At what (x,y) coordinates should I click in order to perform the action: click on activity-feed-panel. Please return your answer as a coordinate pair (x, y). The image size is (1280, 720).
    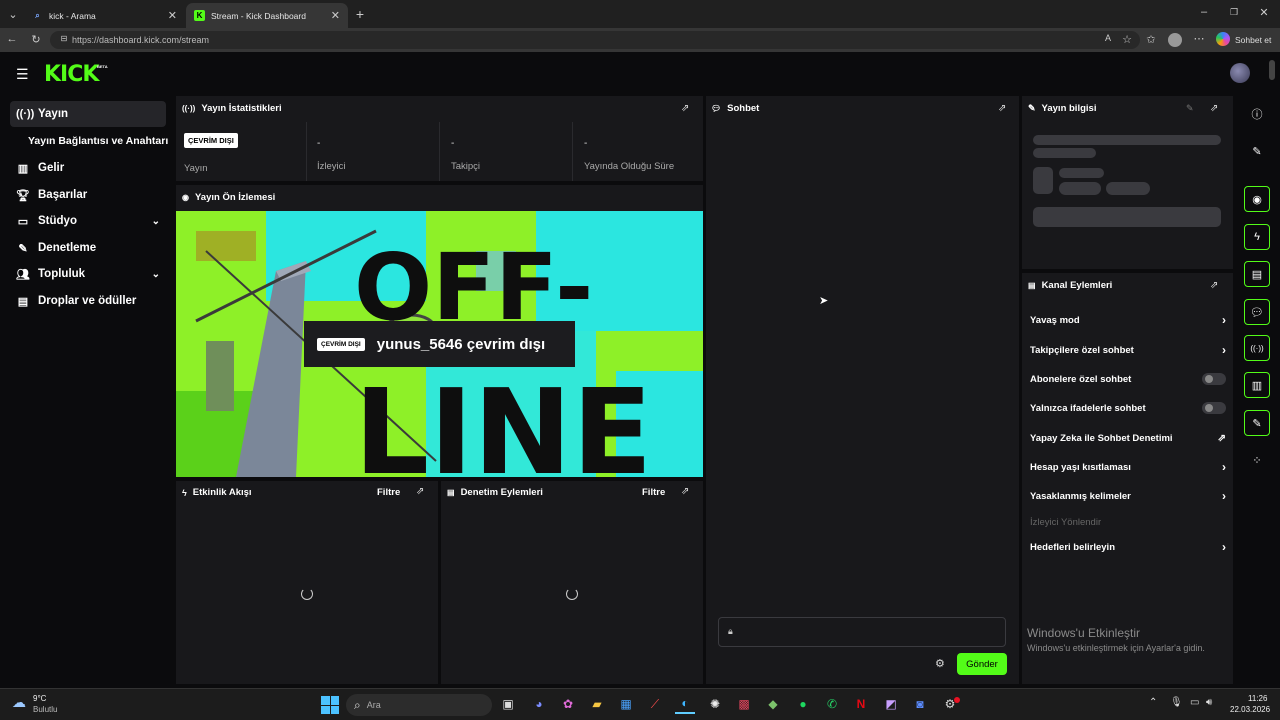
    Looking at the image, I should click on (307, 582).